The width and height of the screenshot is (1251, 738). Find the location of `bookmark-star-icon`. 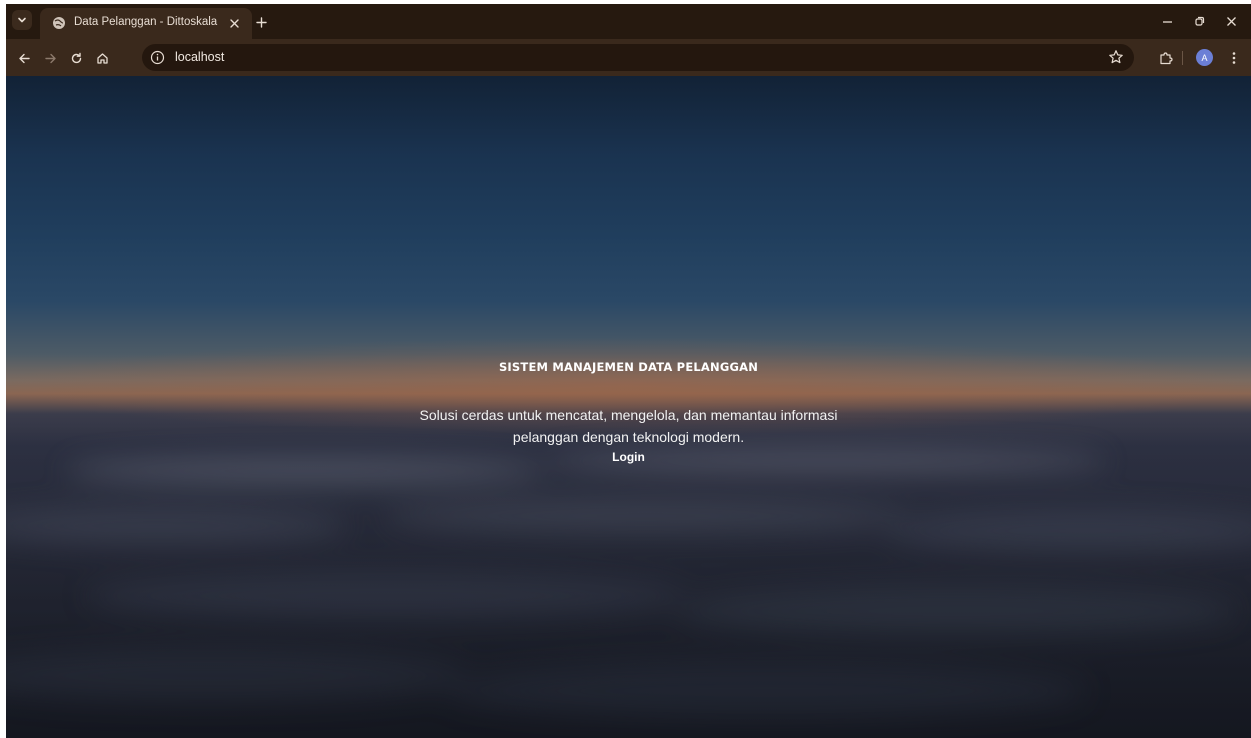

bookmark-star-icon is located at coordinates (1116, 57).